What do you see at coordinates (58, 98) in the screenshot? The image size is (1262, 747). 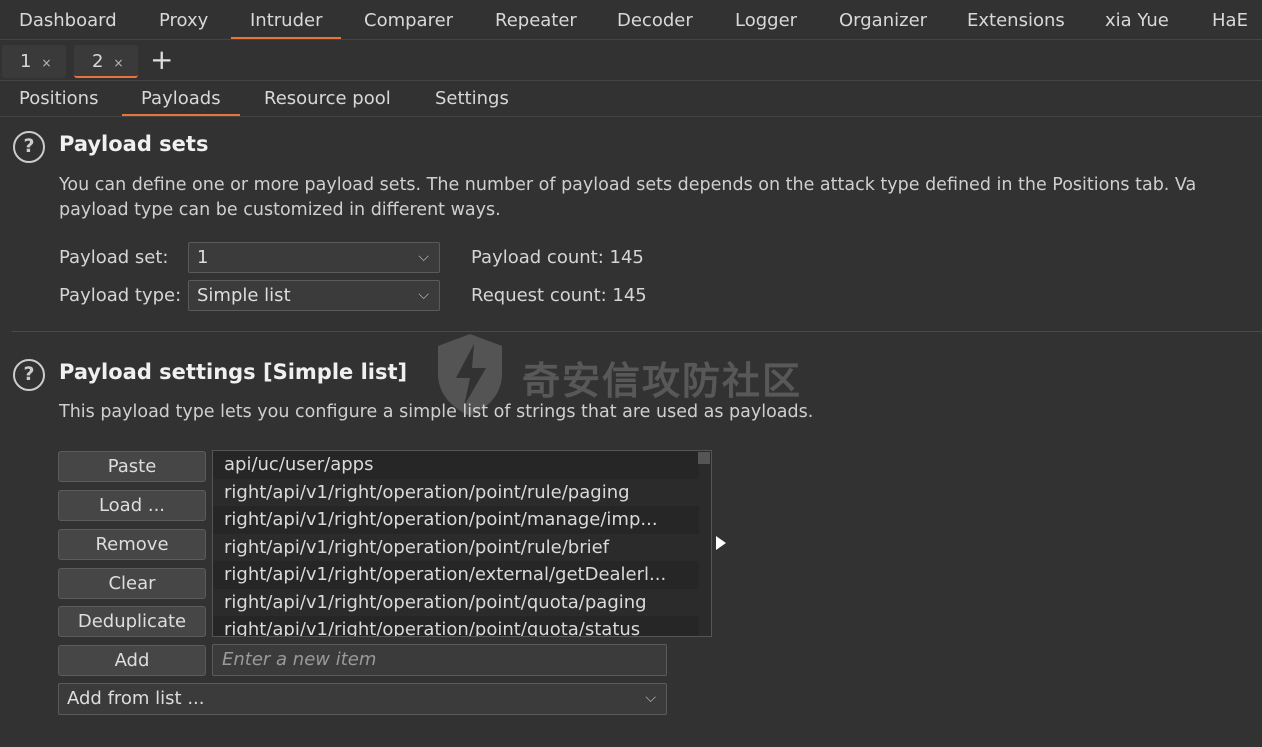 I see `tab-positions: Positions` at bounding box center [58, 98].